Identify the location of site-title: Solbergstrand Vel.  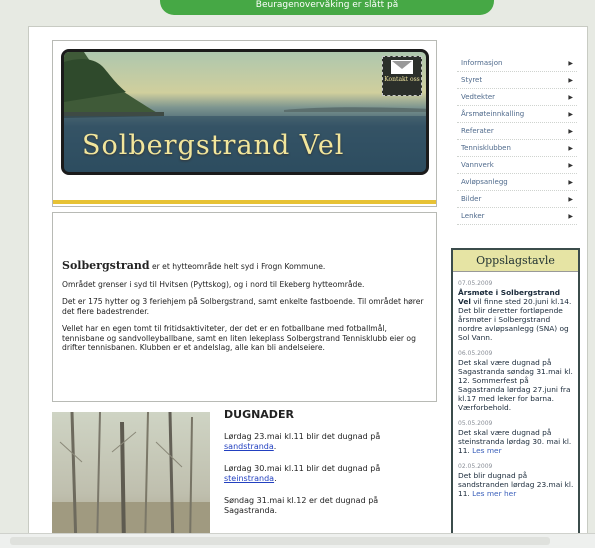
(213, 145).